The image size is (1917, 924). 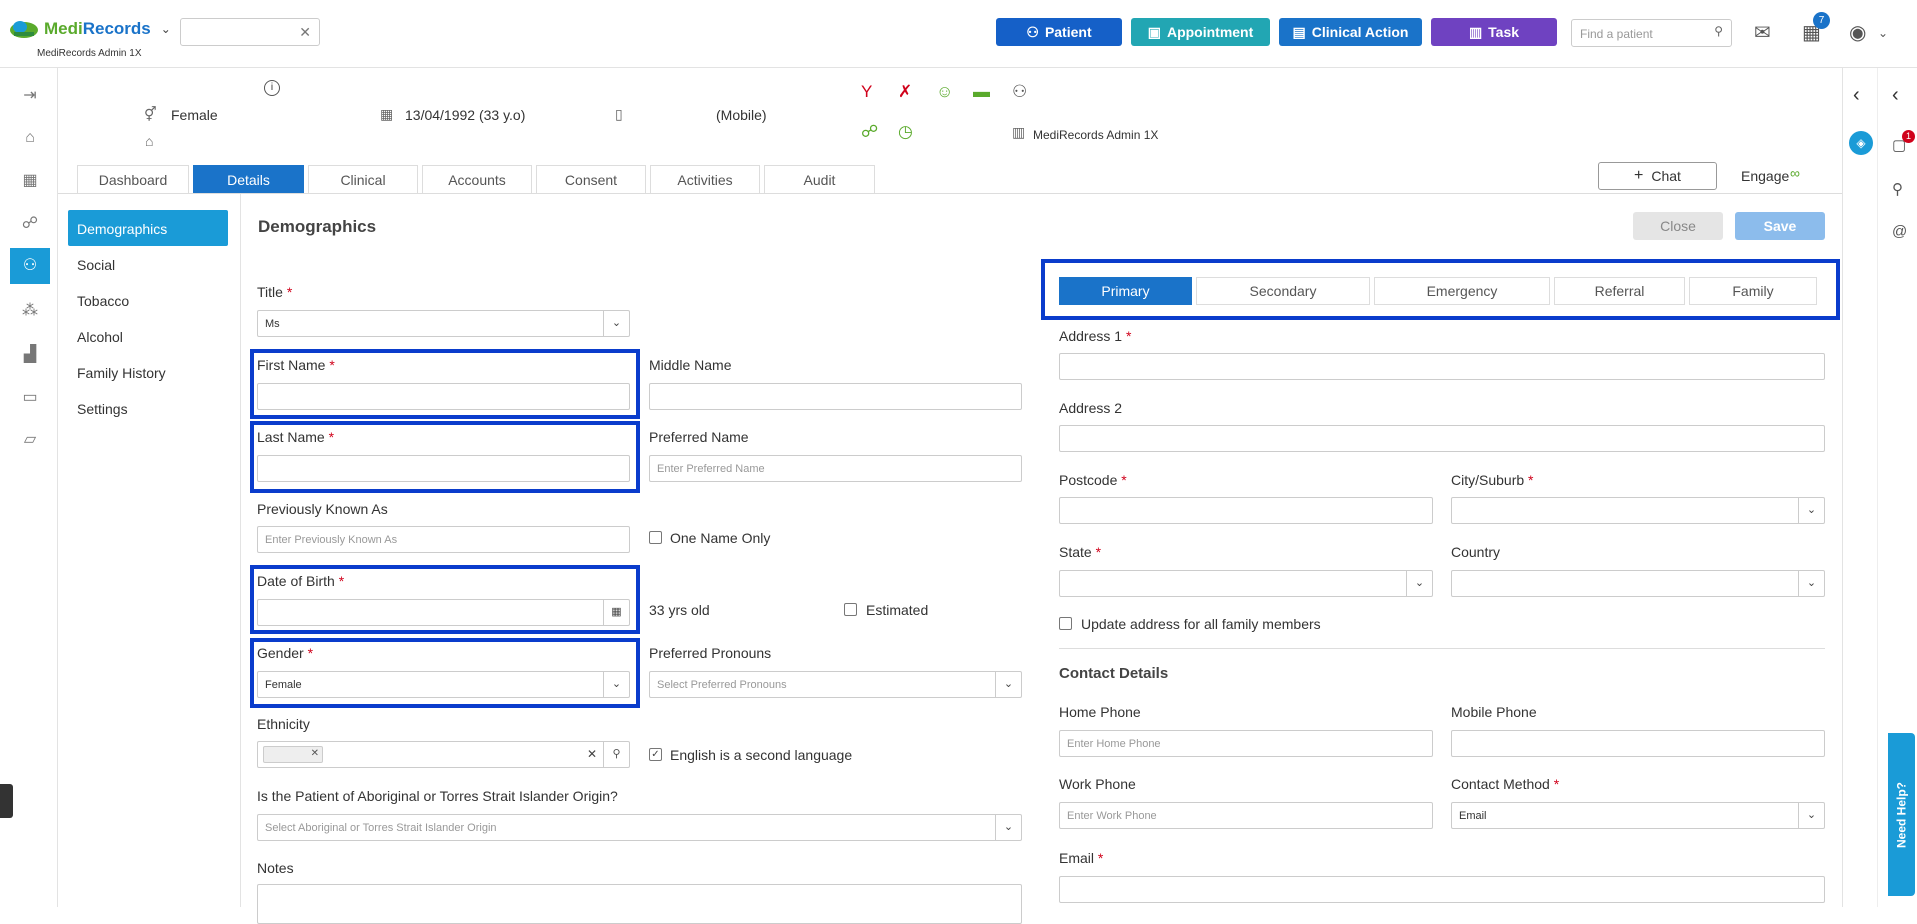 What do you see at coordinates (1494, 32) in the screenshot?
I see `new-task-button: ▥ Task` at bounding box center [1494, 32].